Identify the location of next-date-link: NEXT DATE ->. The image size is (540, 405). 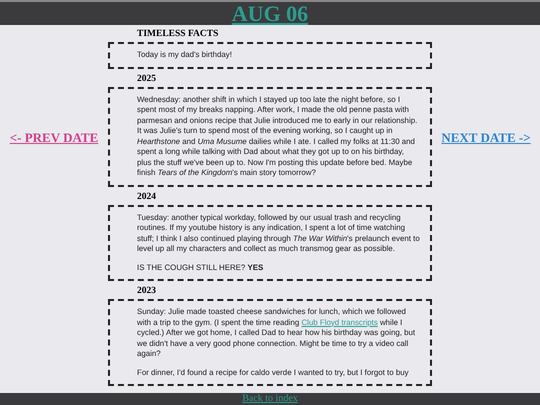
(486, 138).